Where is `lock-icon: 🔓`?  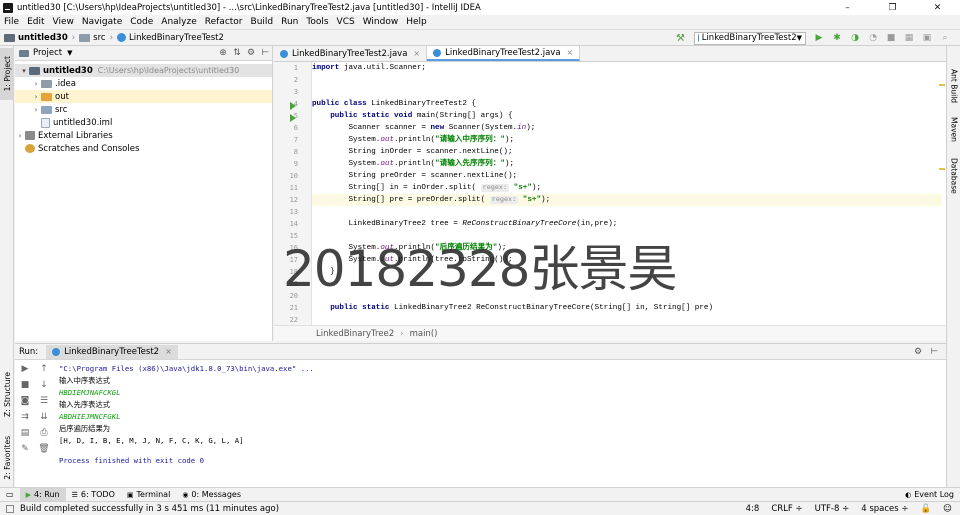
lock-icon: 🔓 is located at coordinates (926, 509).